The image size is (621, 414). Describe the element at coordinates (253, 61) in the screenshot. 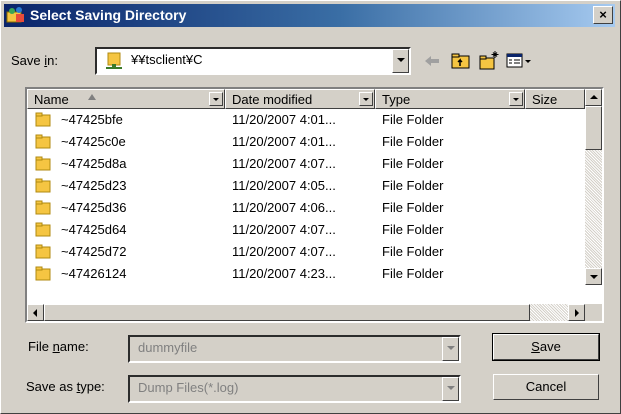

I see `save-in-combobox: ¥¥tsclient¥C` at that location.